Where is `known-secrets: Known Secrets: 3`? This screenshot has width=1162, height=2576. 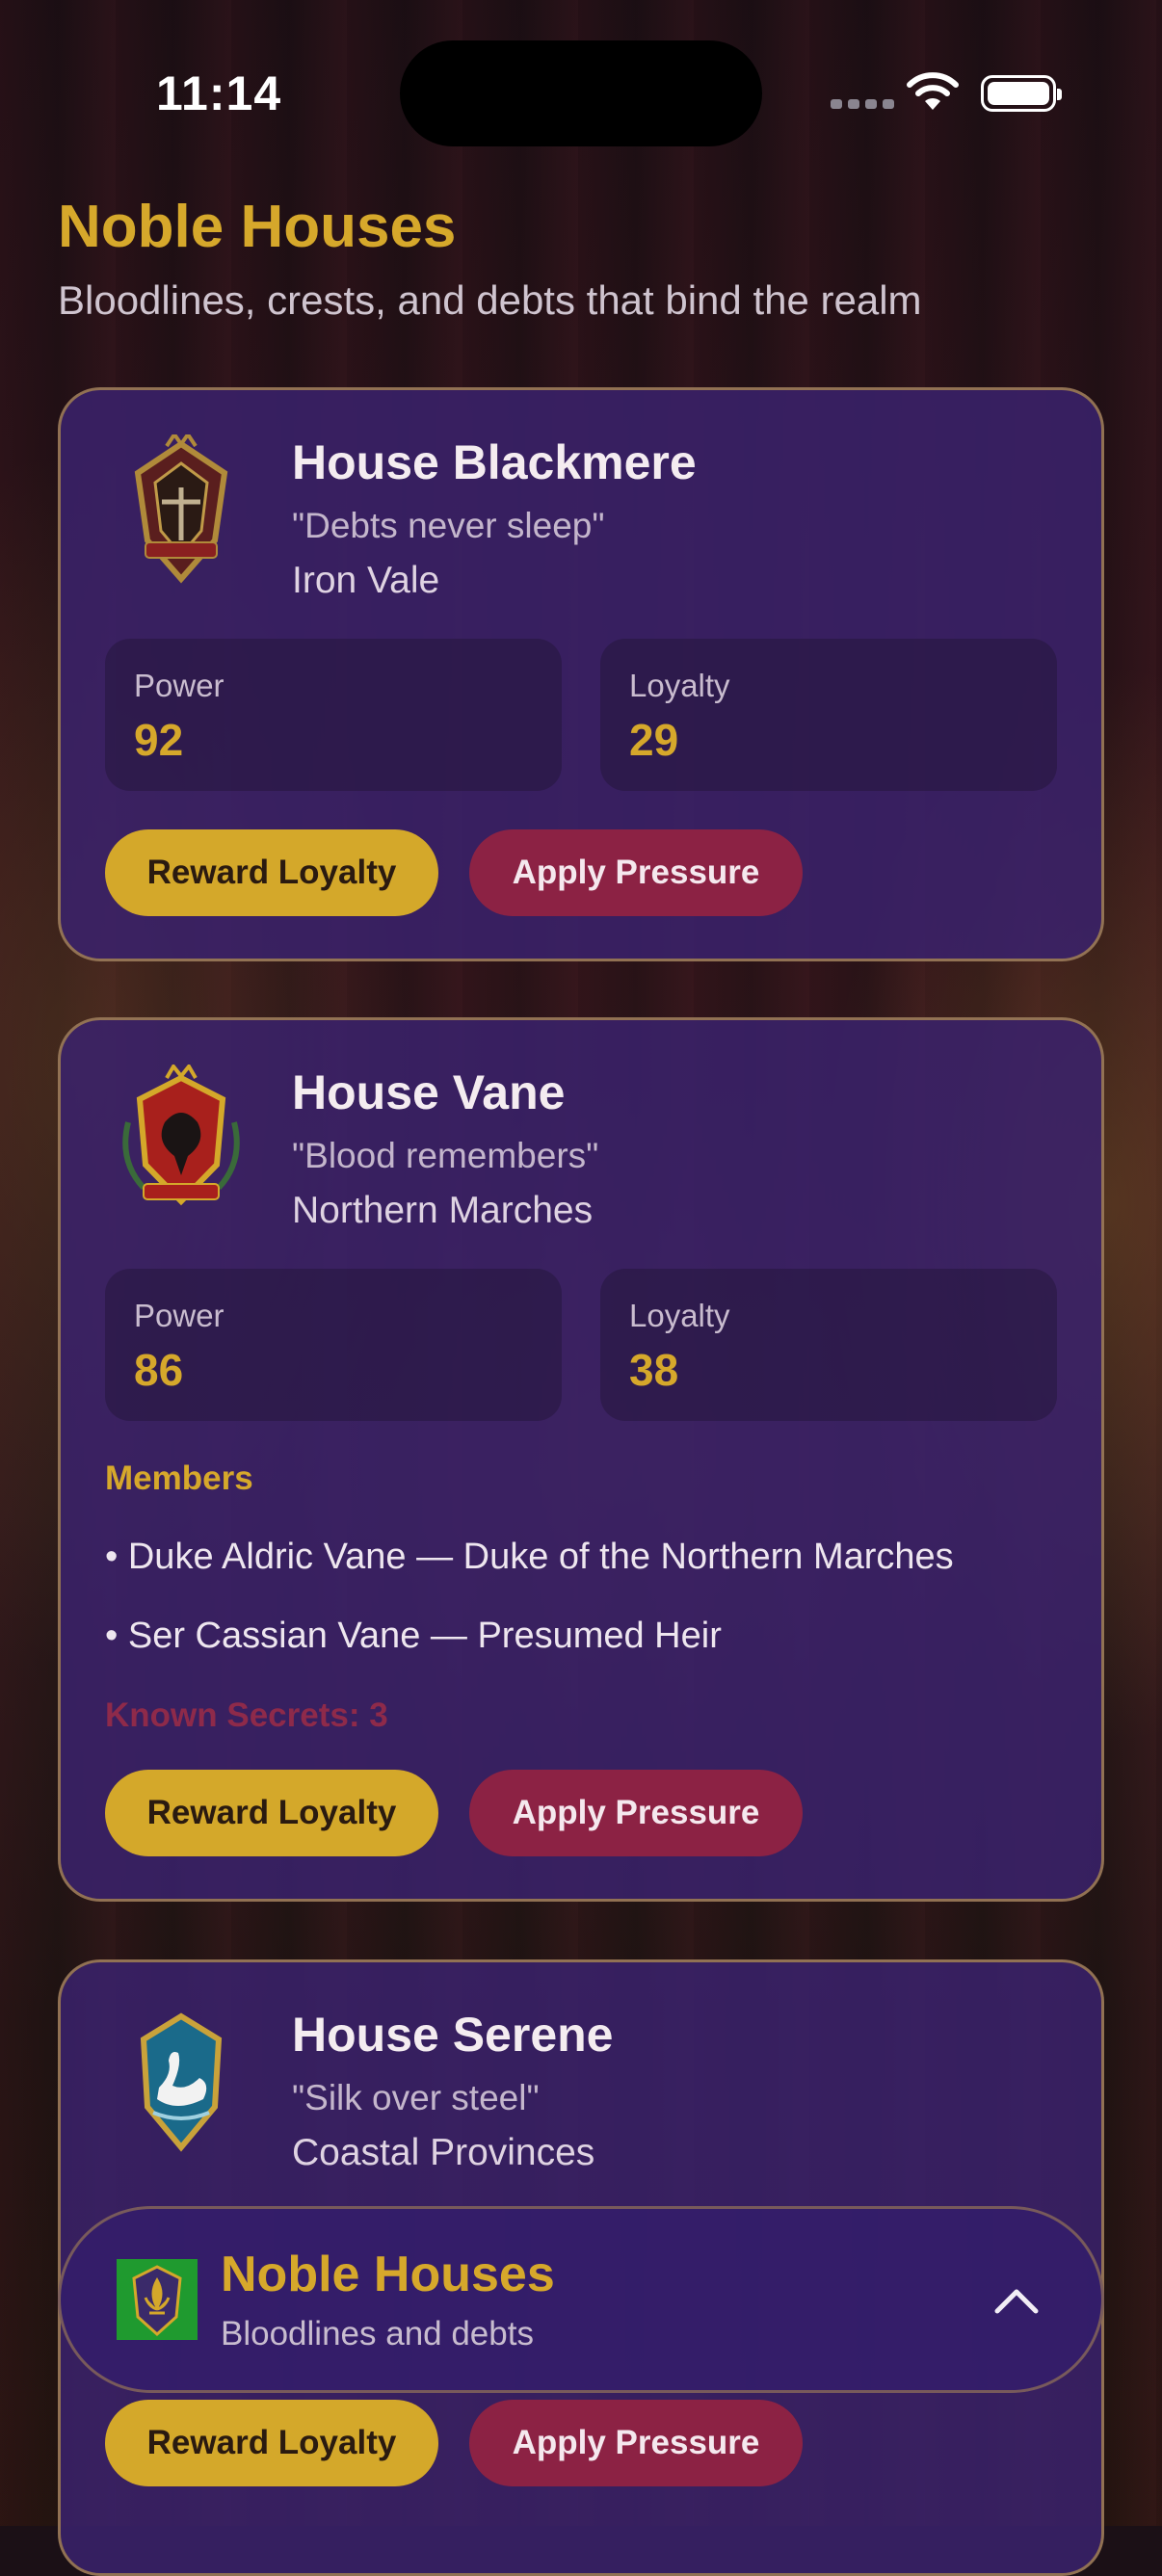 known-secrets: Known Secrets: 3 is located at coordinates (247, 1715).